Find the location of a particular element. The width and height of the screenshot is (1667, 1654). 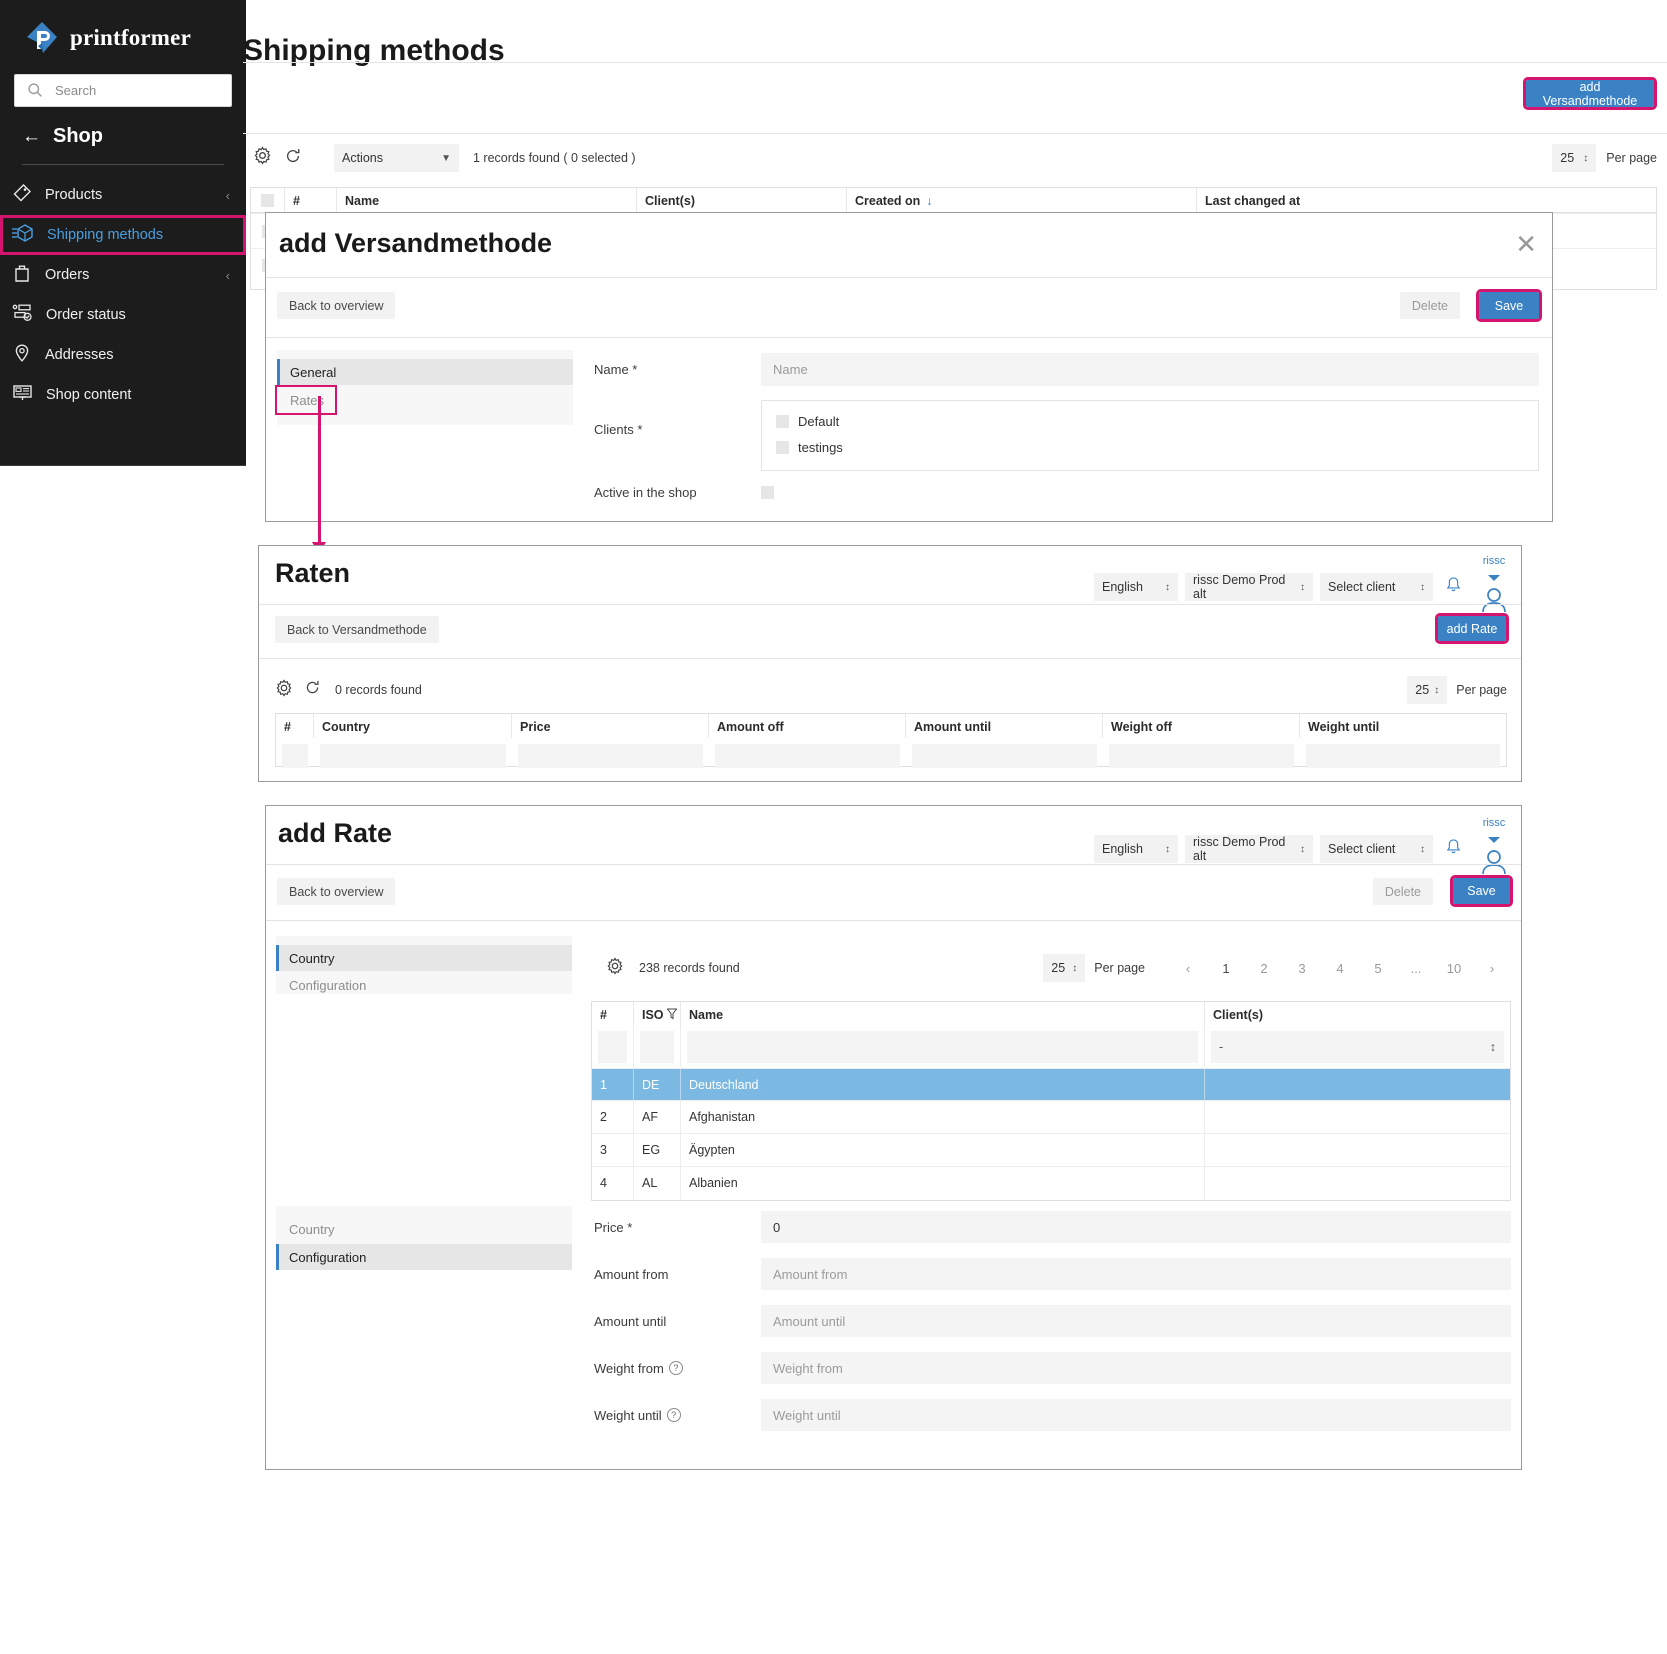

col-amount-off: Amount off is located at coordinates (807, 726).